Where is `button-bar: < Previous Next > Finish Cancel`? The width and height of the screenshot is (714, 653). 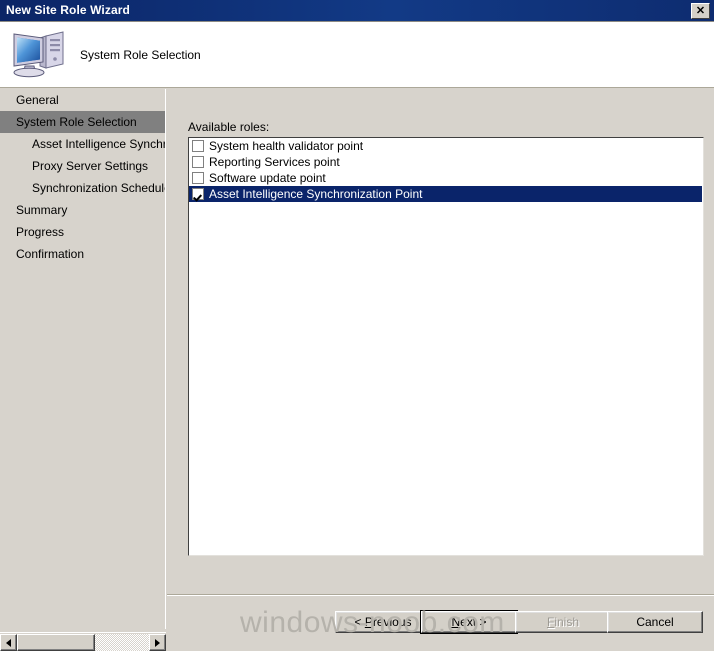 button-bar: < Previous Next > Finish Cancel is located at coordinates (440, 620).